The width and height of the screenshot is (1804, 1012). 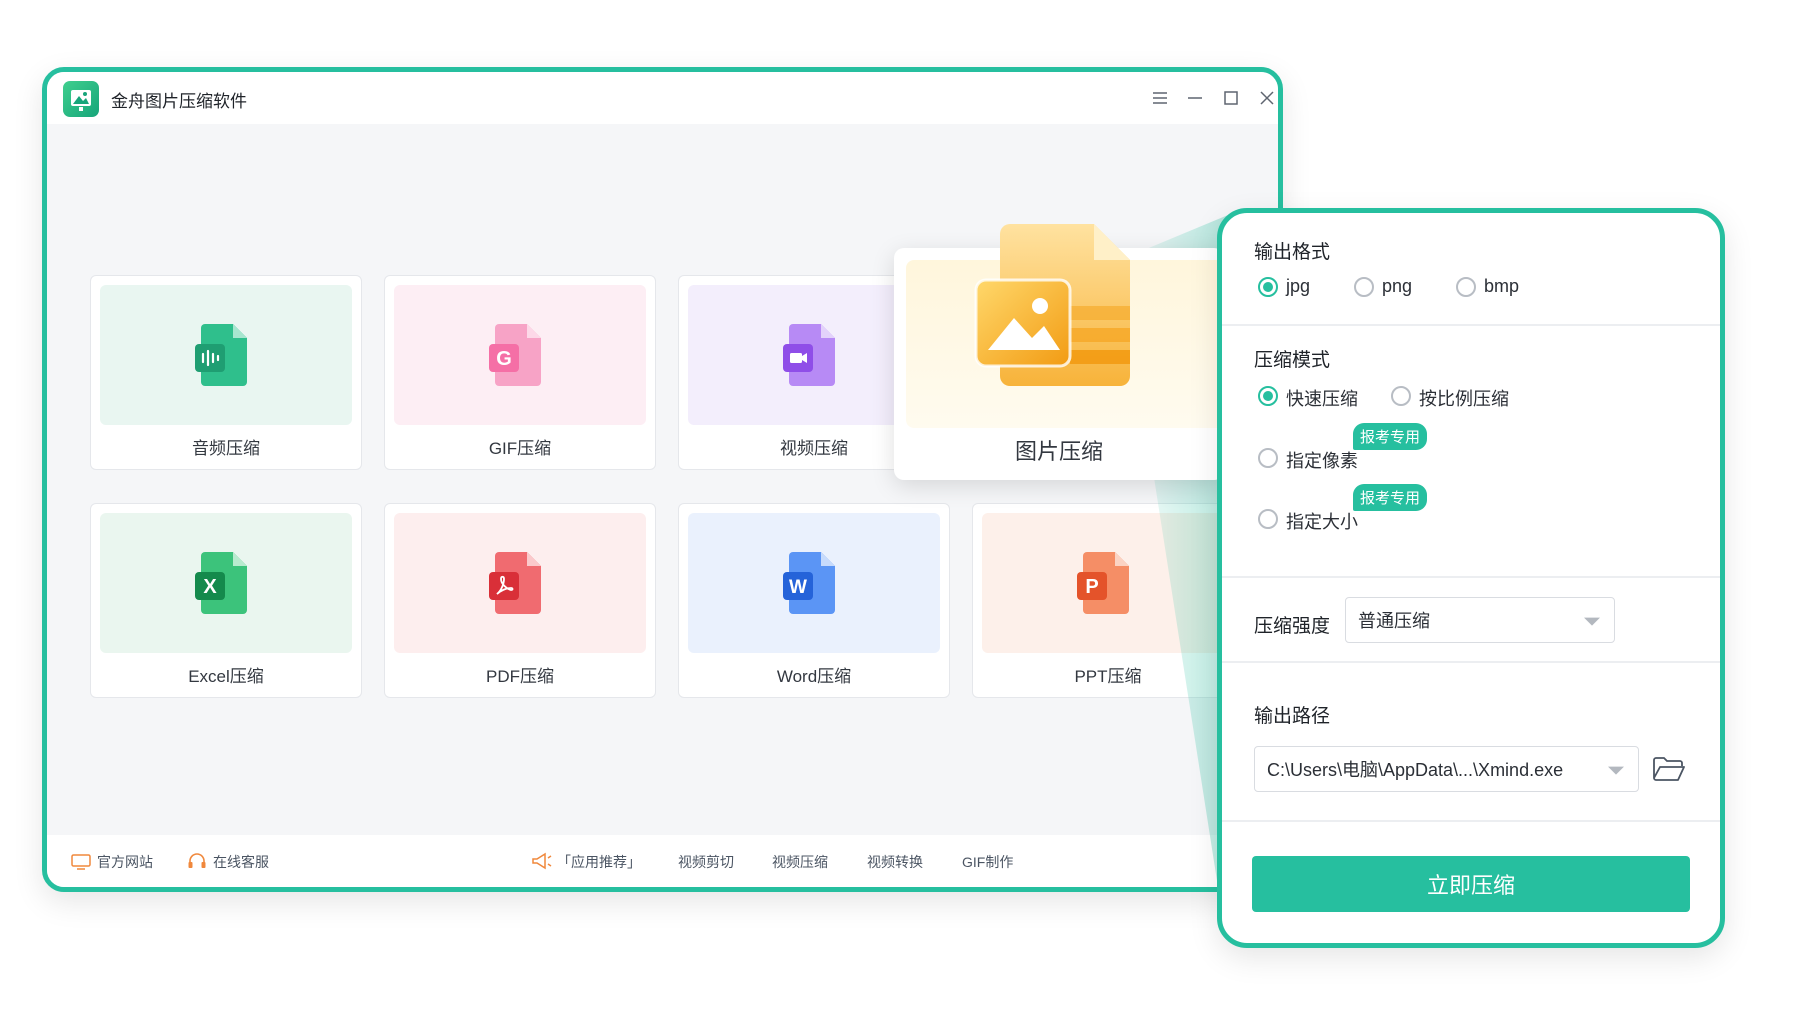 I want to click on pdf-file-icon, so click(x=515, y=583).